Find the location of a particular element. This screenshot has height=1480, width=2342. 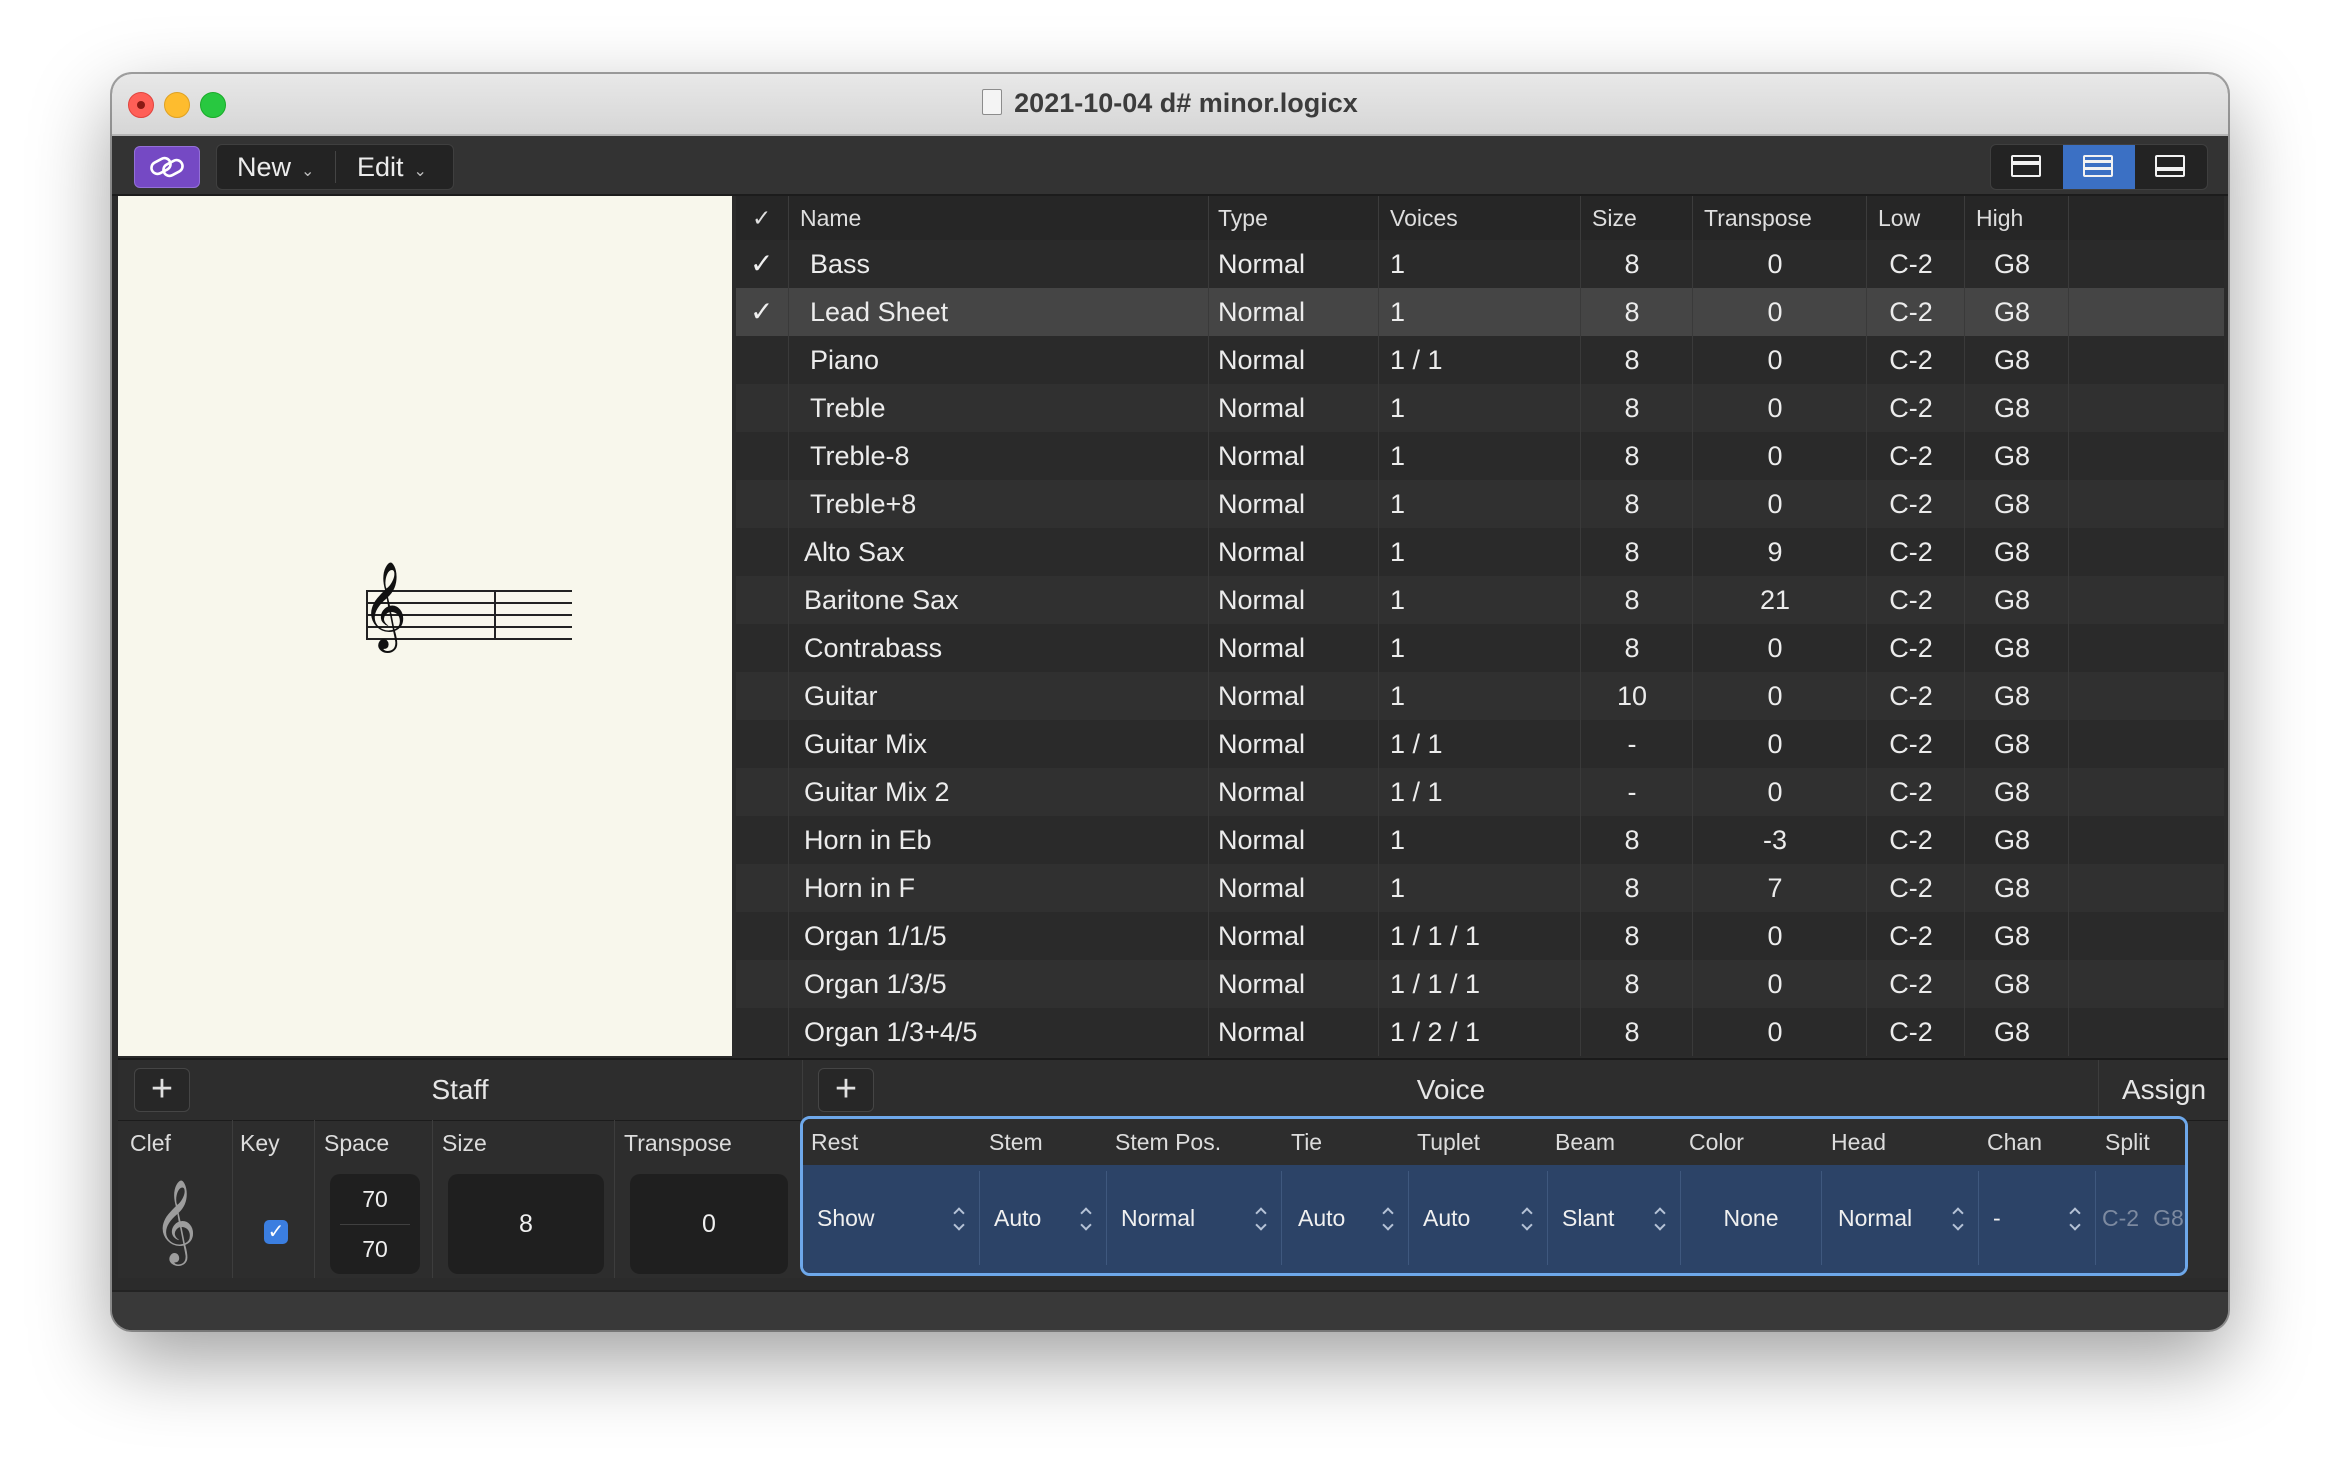

chevron-down-icon: ⌄ is located at coordinates (420, 171).